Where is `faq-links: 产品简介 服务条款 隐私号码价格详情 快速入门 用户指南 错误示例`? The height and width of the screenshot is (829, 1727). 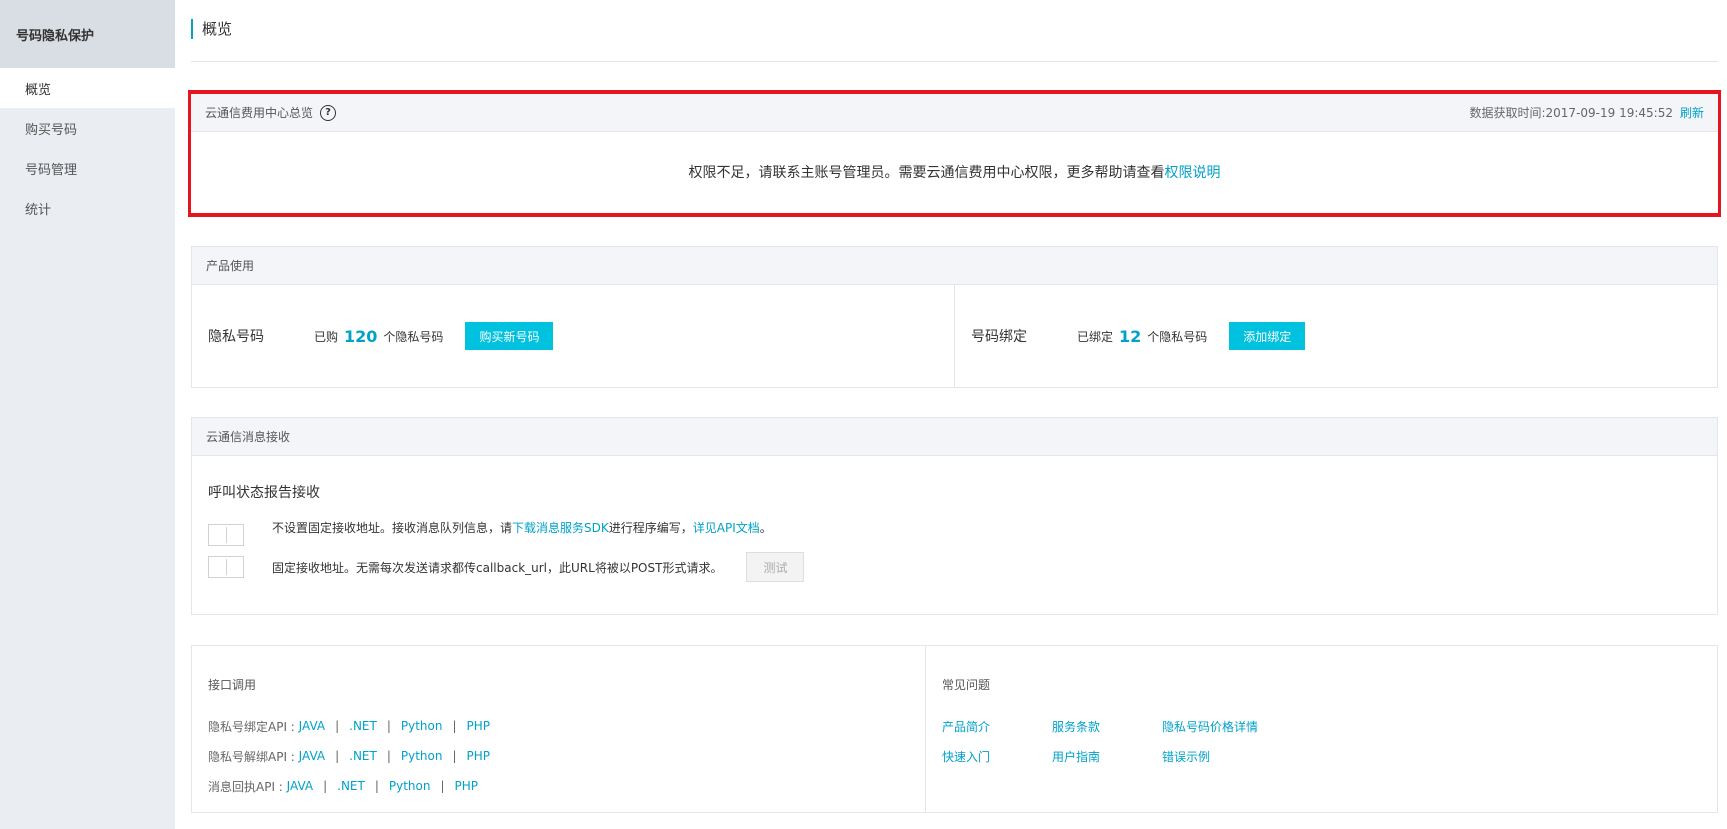
faq-links: 产品简介 服务条款 隐私号码价格详情 快速入门 用户指南 错误示例 is located at coordinates (1321, 741).